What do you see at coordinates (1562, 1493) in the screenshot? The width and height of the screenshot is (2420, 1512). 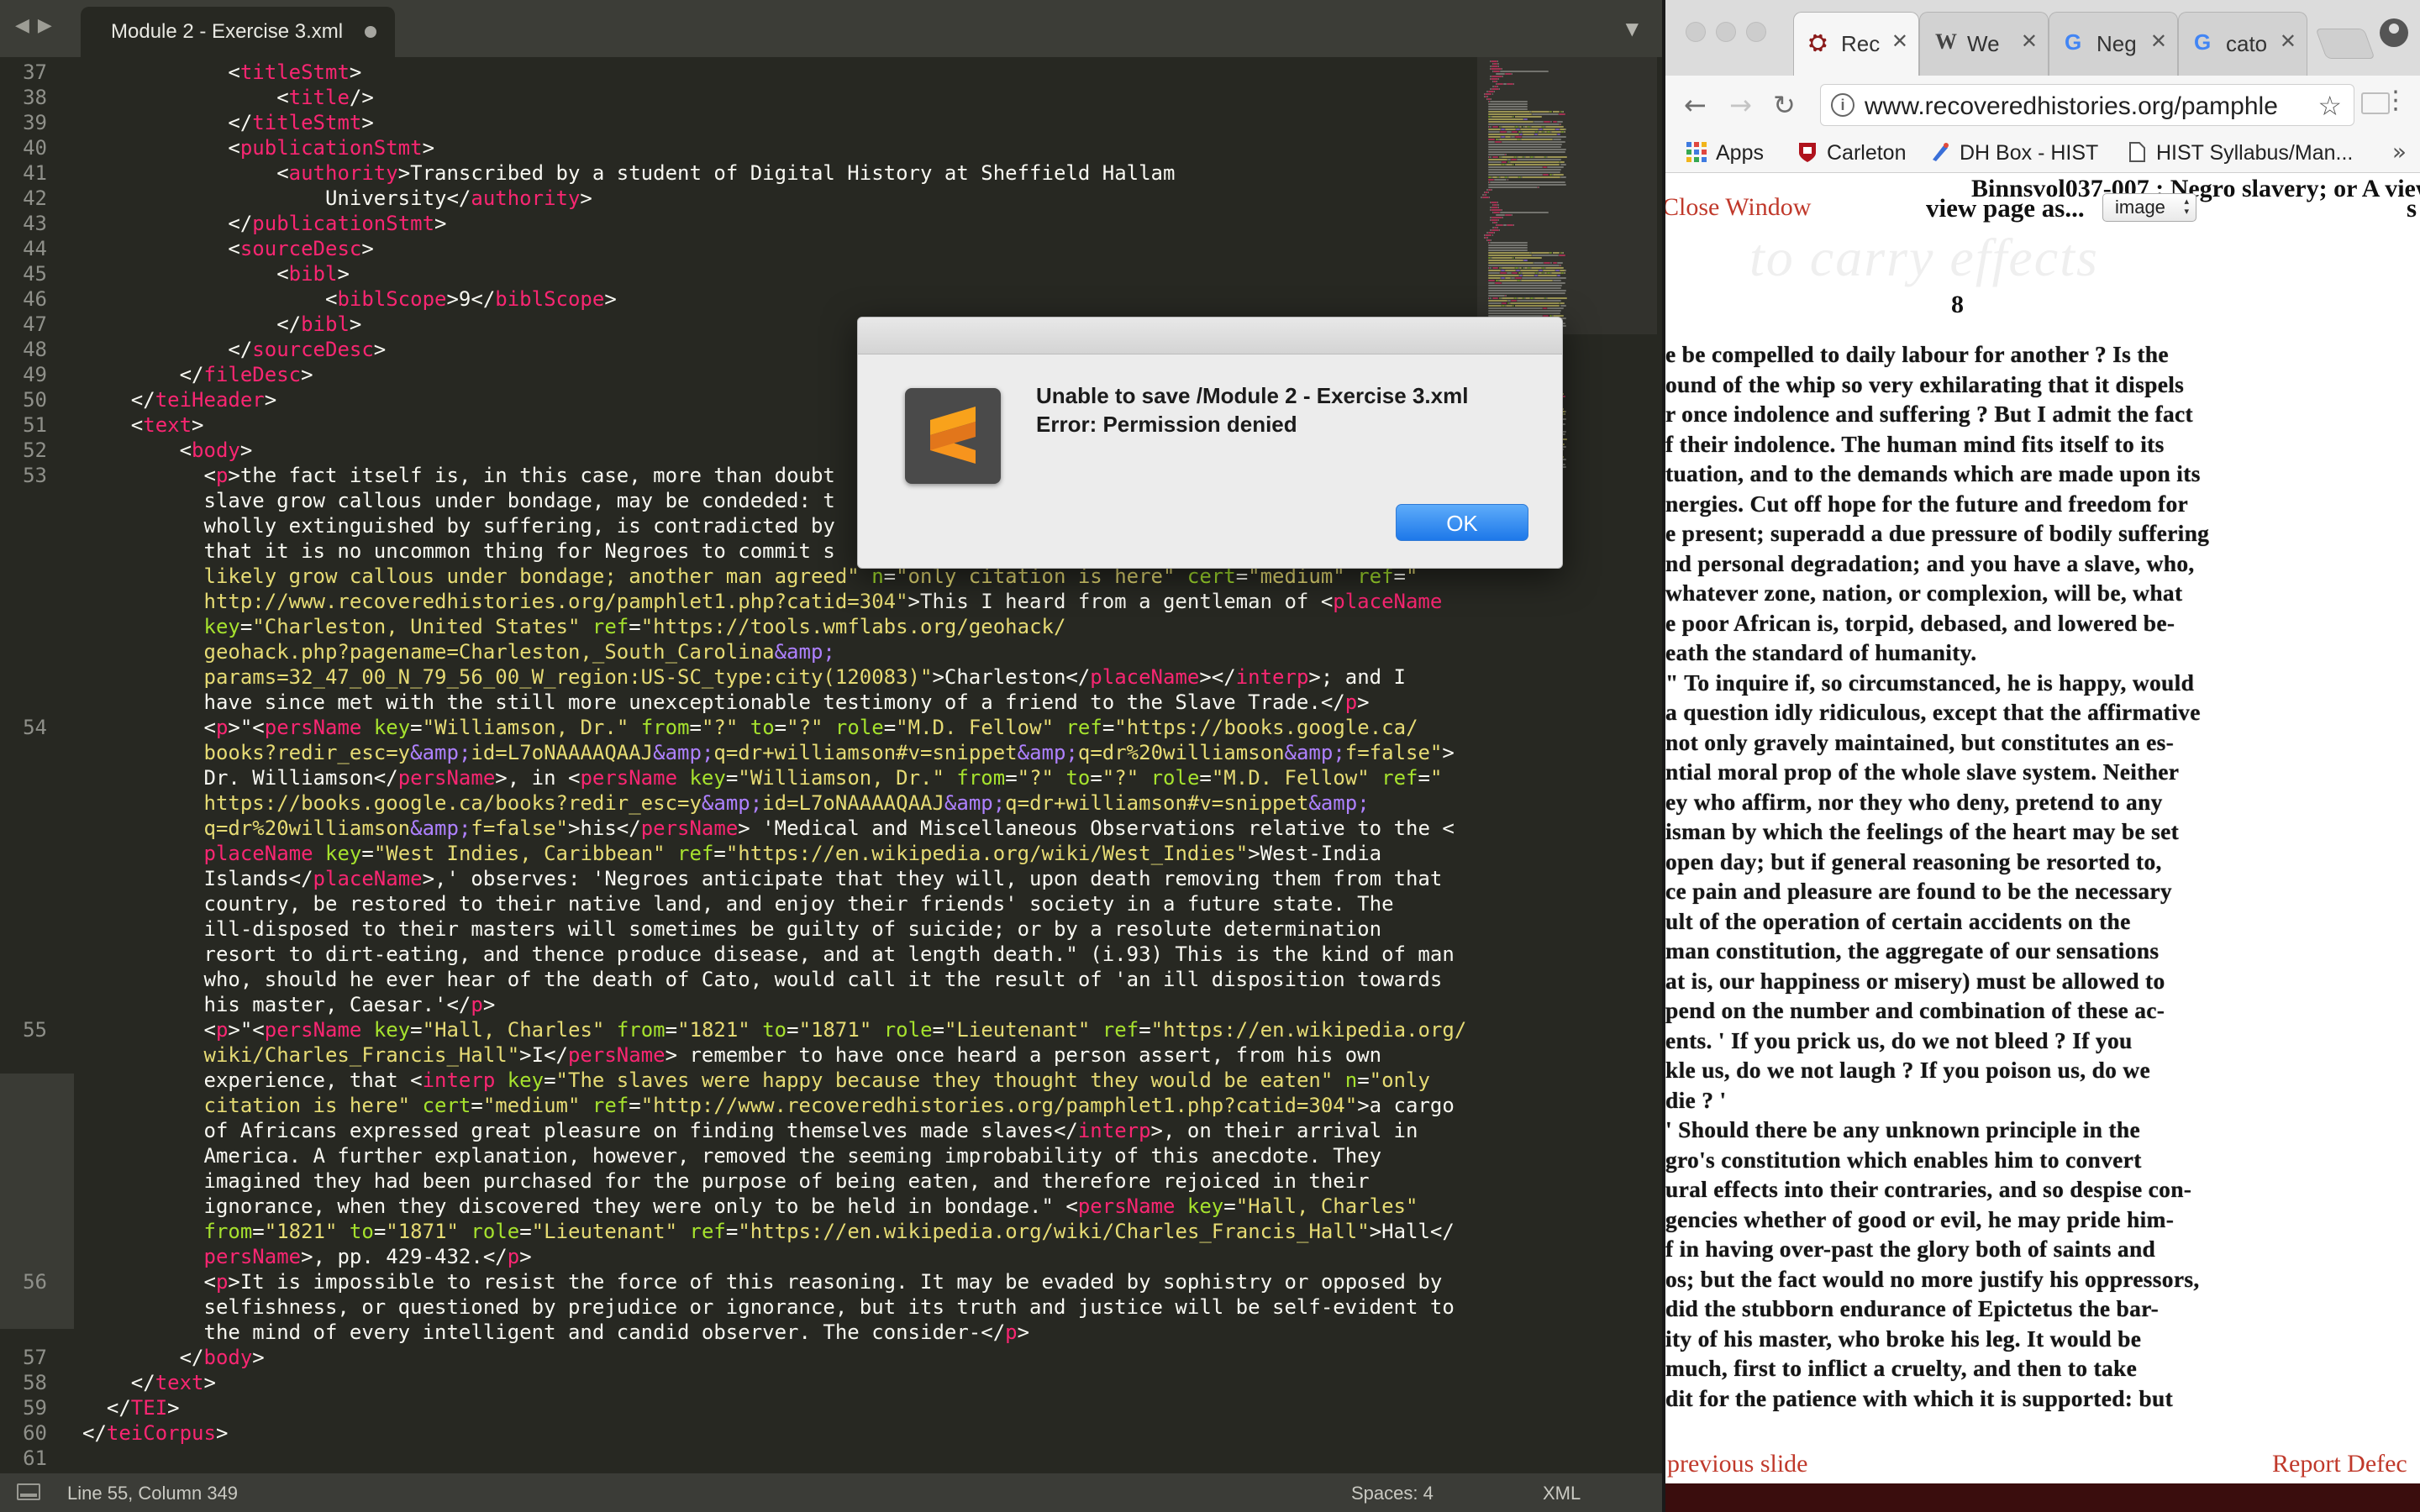 I see `syntax-selector: XML` at bounding box center [1562, 1493].